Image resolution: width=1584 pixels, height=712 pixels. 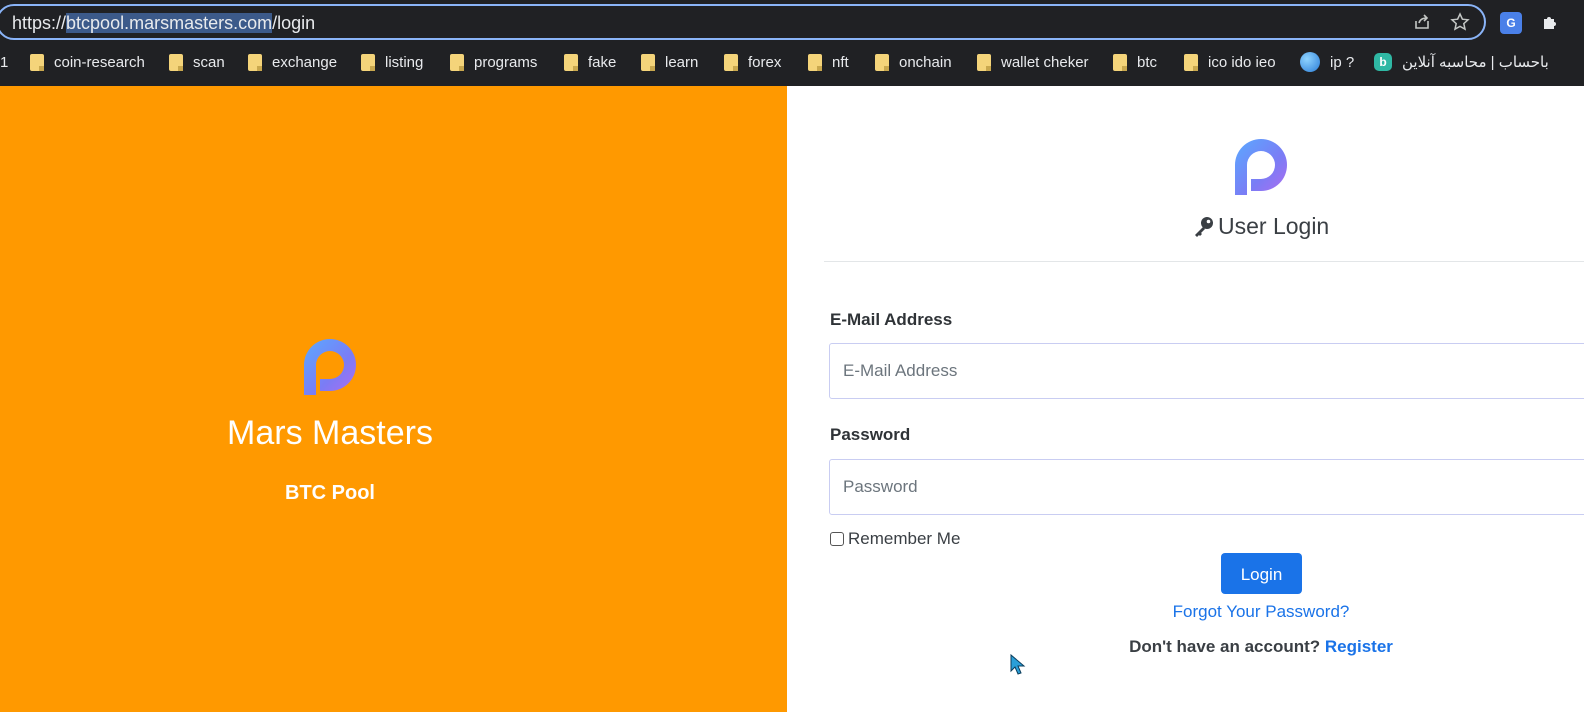 What do you see at coordinates (682, 62) in the screenshot?
I see `bookmark-label: learn` at bounding box center [682, 62].